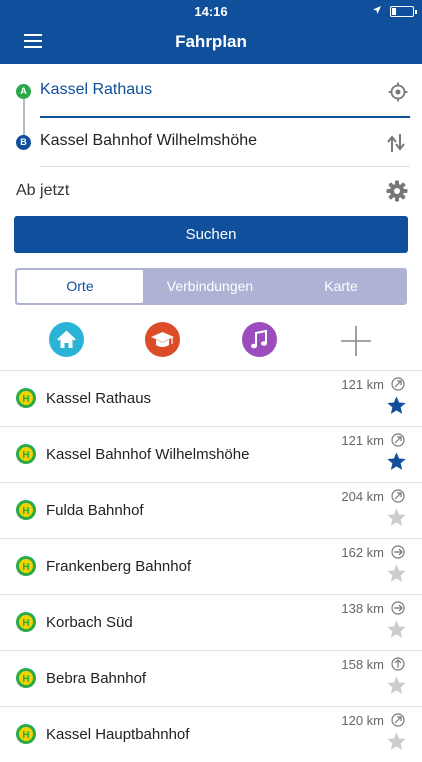  What do you see at coordinates (225, 166) in the screenshot?
I see `destination-field-underline` at bounding box center [225, 166].